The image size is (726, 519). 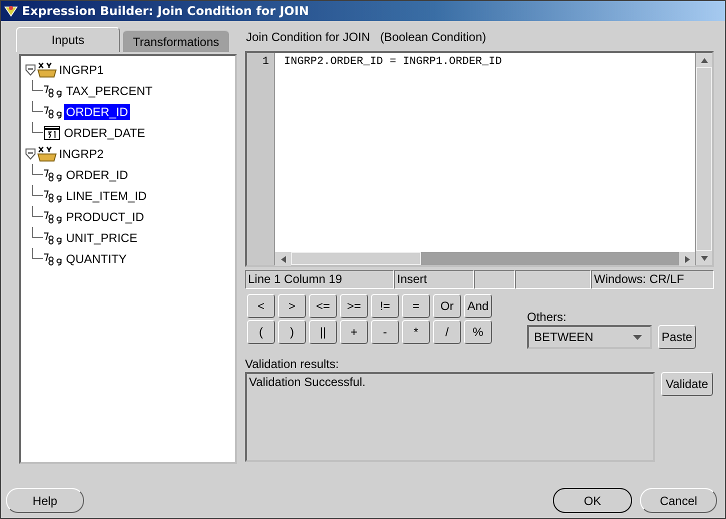 What do you see at coordinates (354, 332) in the screenshot?
I see `operator-button: +` at bounding box center [354, 332].